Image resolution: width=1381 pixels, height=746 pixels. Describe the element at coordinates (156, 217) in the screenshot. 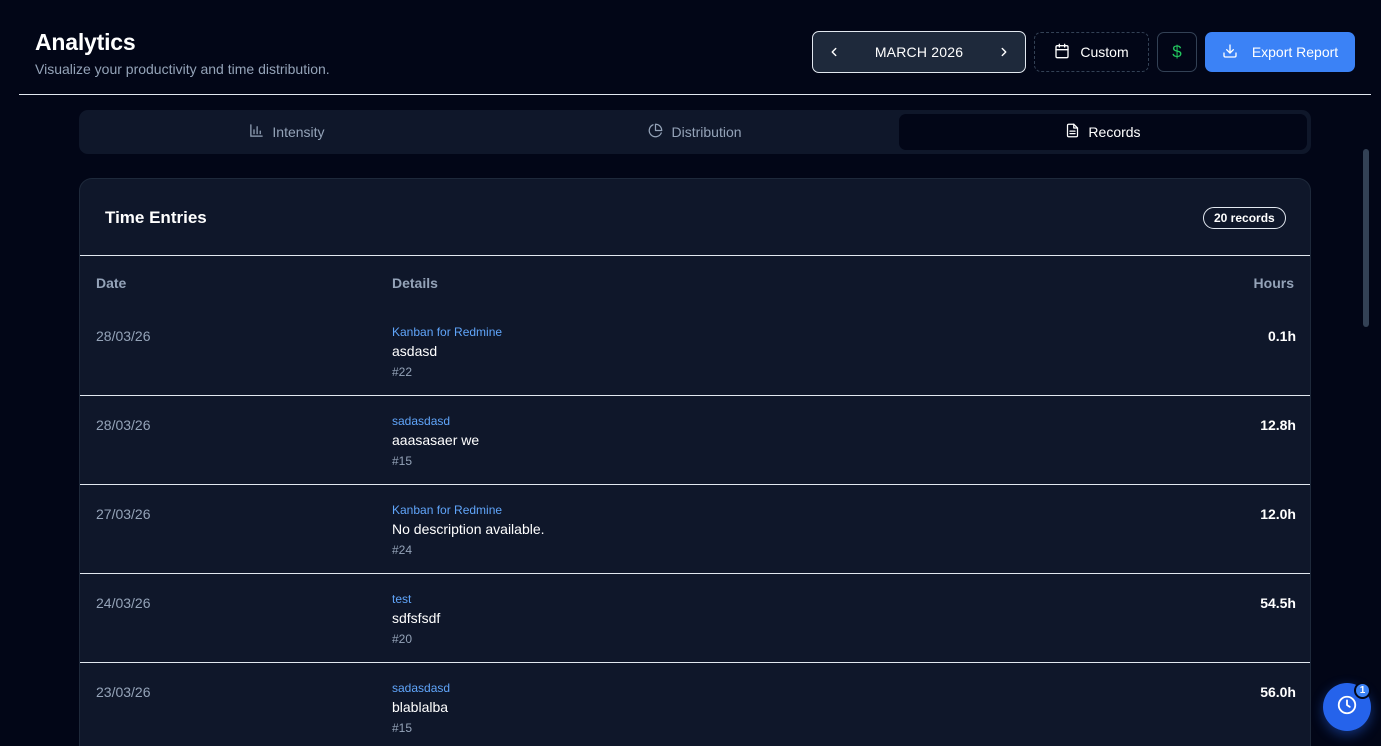

I see `card-title: Time Entries` at that location.